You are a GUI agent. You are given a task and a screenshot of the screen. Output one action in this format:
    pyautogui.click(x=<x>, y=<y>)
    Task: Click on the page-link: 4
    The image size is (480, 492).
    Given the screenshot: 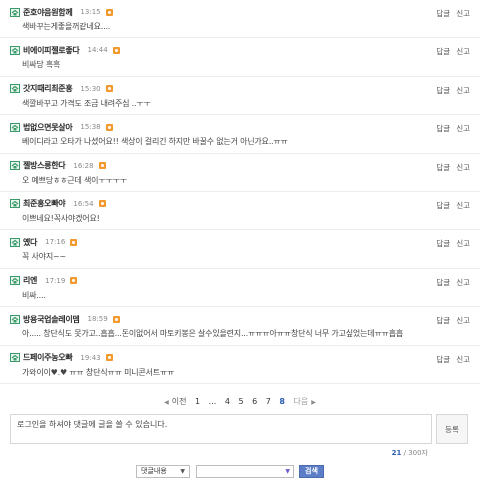 What is the action you would take?
    pyautogui.click(x=227, y=401)
    